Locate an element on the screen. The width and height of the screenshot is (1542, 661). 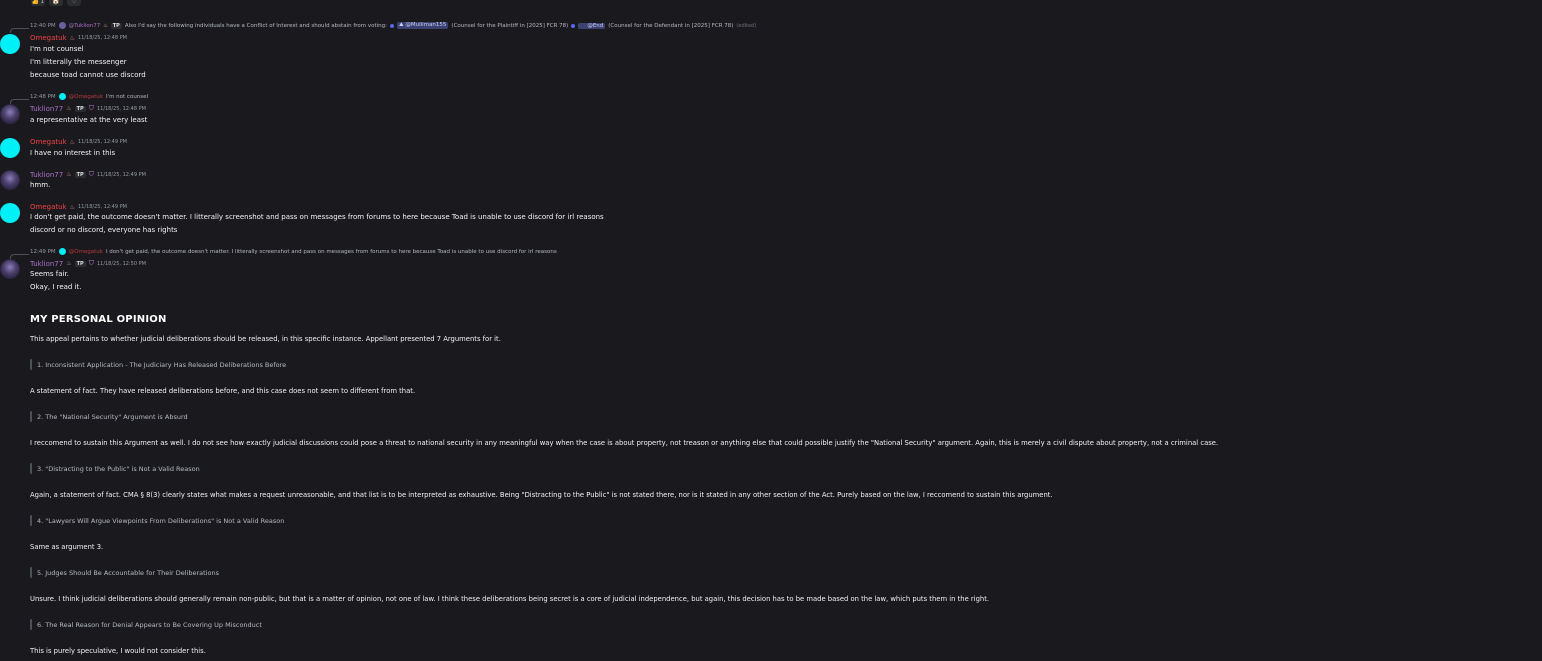
reply-preview: 12:48 PM @Omegatuk I'm not counsel is located at coordinates (89, 96).